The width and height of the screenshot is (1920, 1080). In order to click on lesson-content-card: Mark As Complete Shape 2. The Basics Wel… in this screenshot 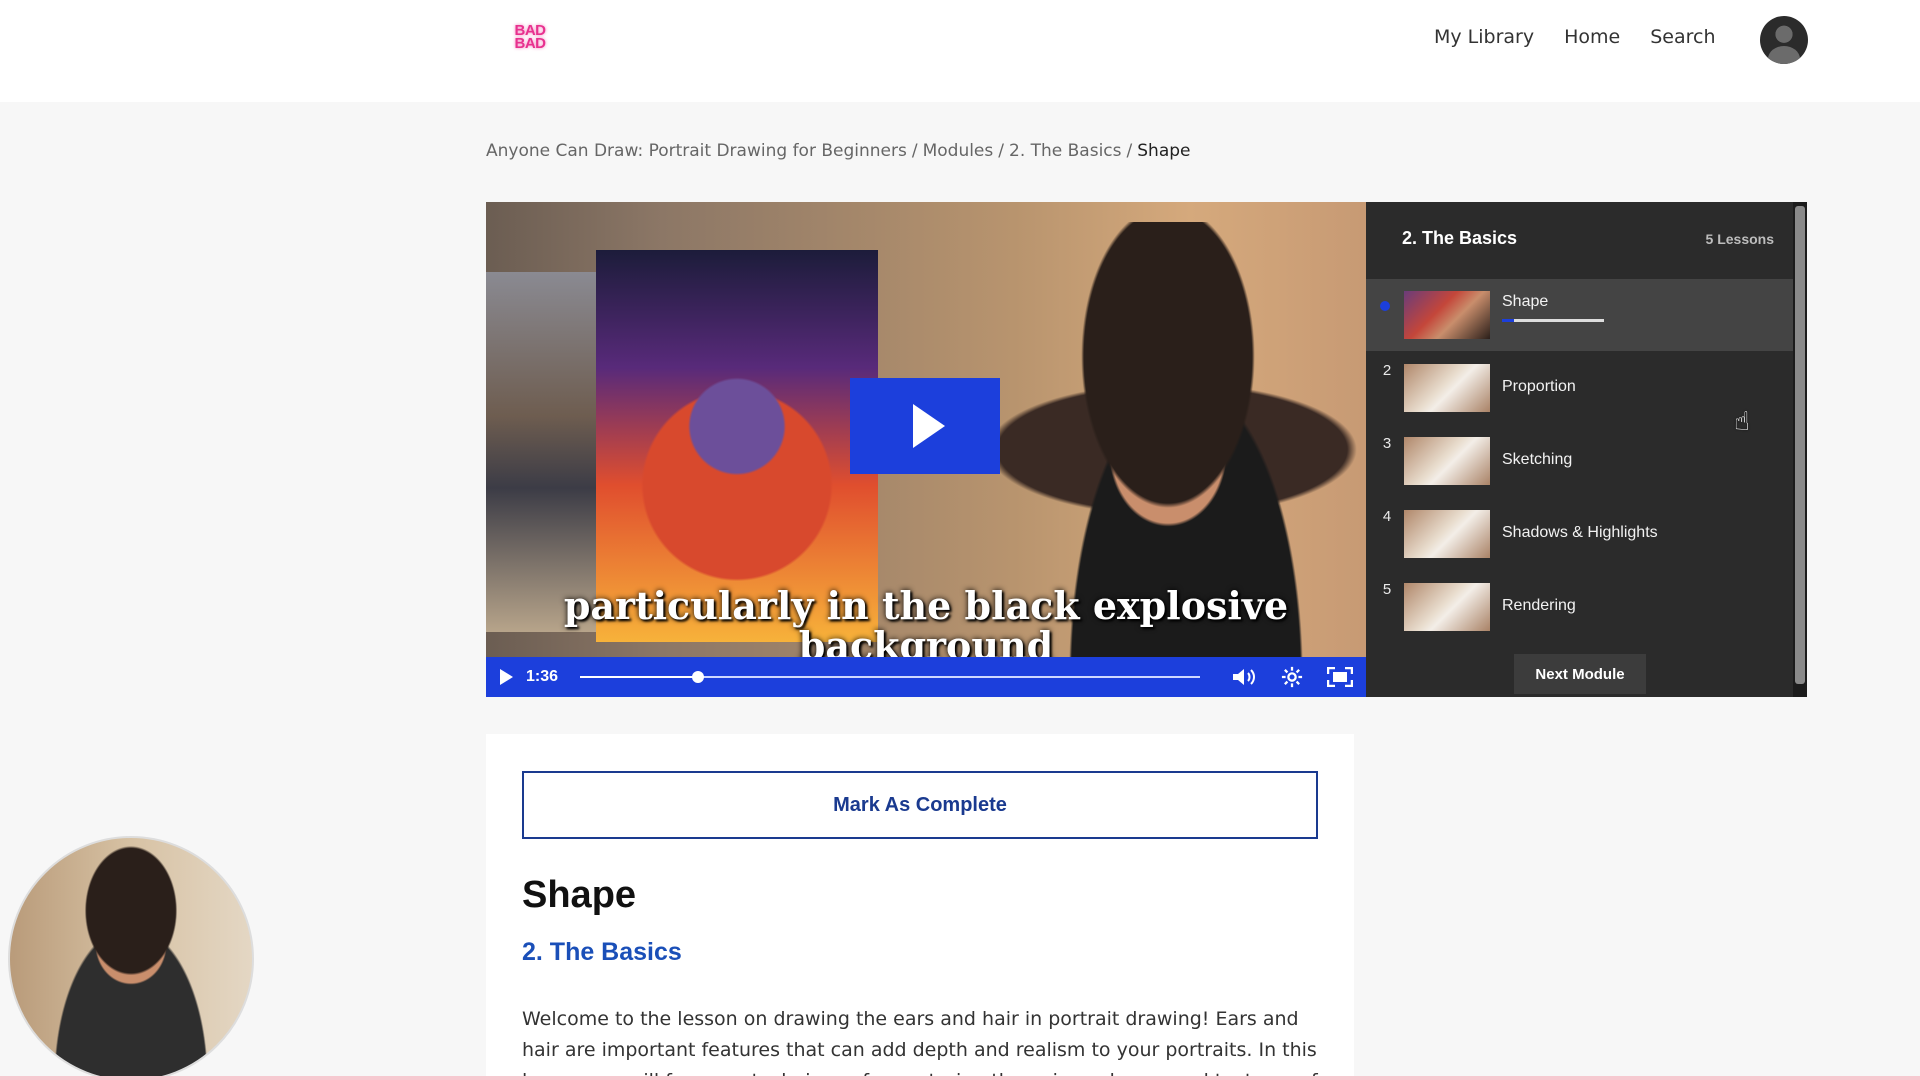, I will do `click(920, 907)`.